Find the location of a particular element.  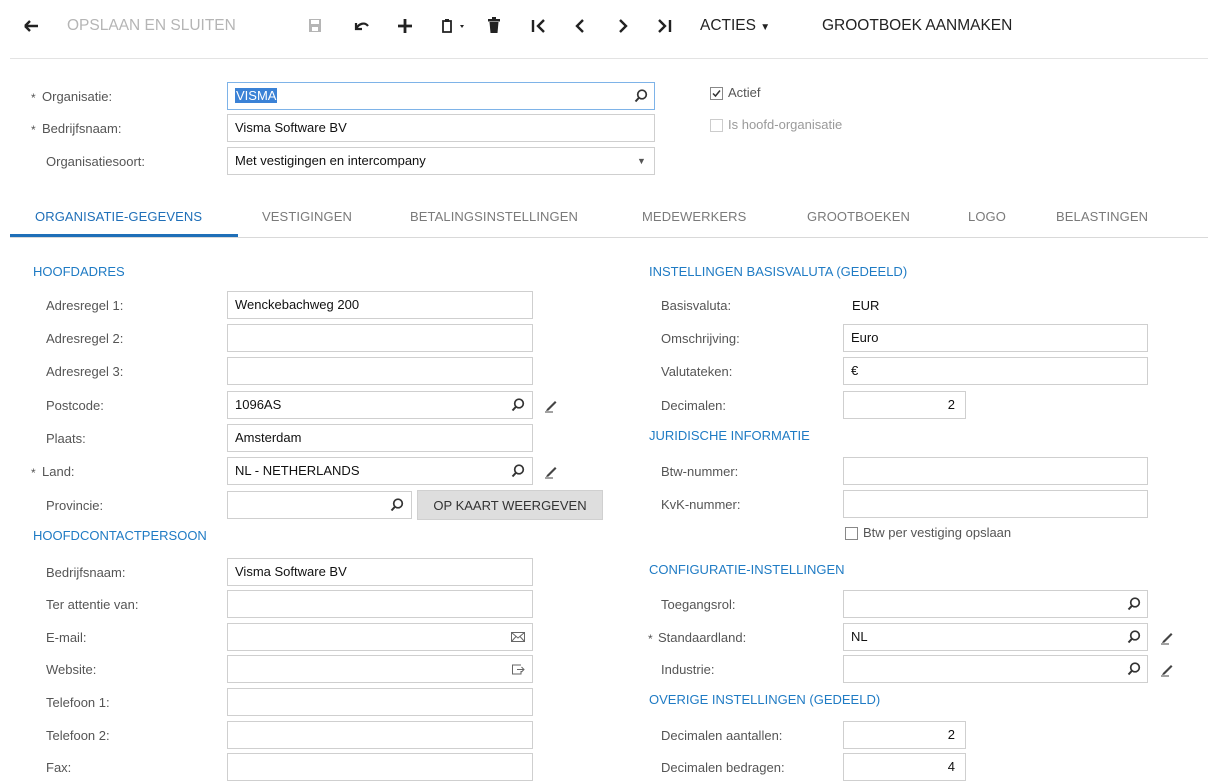

main-address-section-title: HOOFDADRES is located at coordinates (79, 271).